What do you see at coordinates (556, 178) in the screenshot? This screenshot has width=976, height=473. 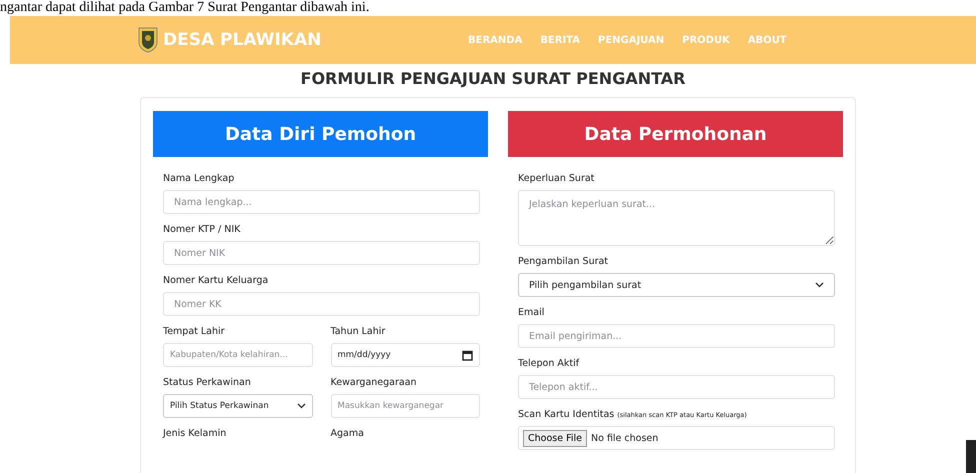 I see `field-label: Keperluan Surat` at bounding box center [556, 178].